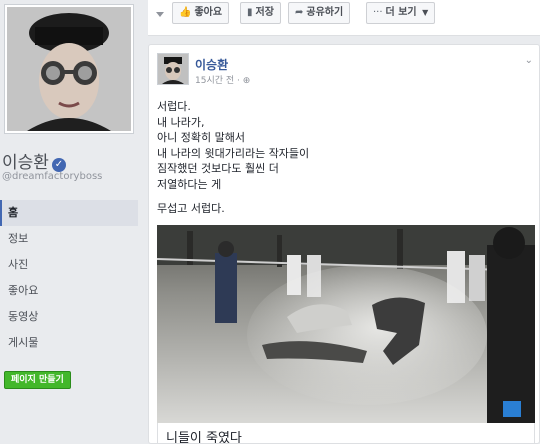 The width and height of the screenshot is (540, 444). What do you see at coordinates (346, 433) in the screenshot?
I see `link-preview-title: 니들이 죽였다` at bounding box center [346, 433].